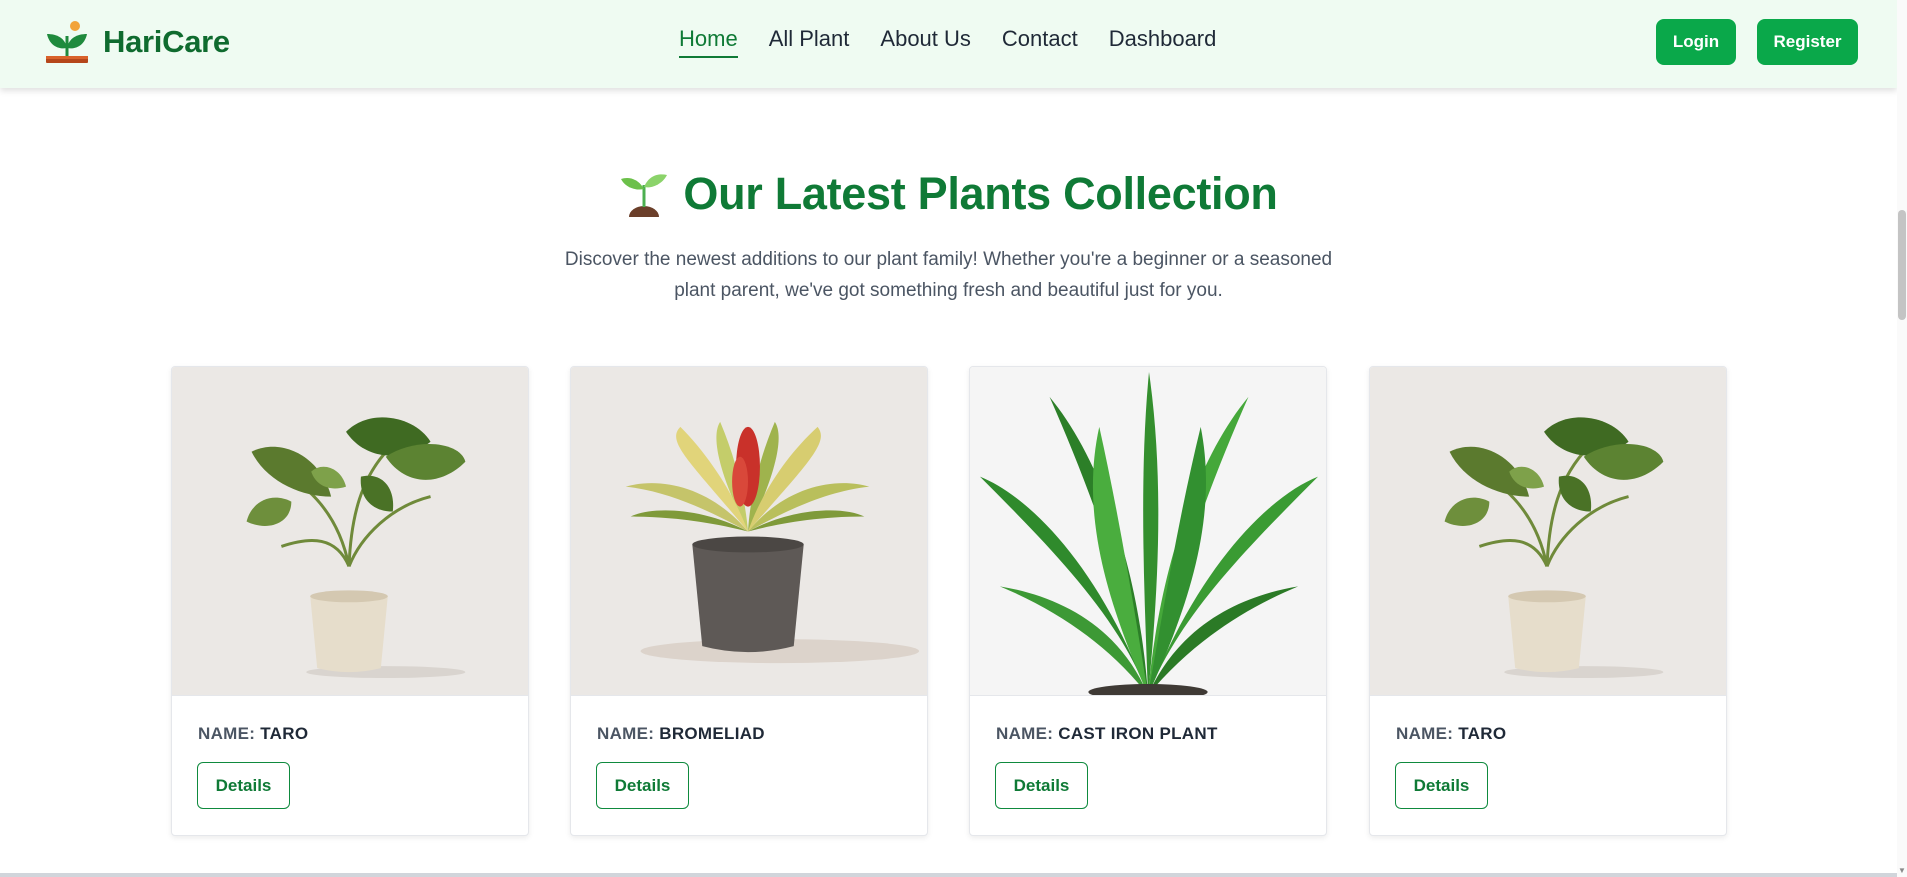 Image resolution: width=1907 pixels, height=877 pixels. I want to click on scroll-down-arrow-icon: ▼, so click(1902, 871).